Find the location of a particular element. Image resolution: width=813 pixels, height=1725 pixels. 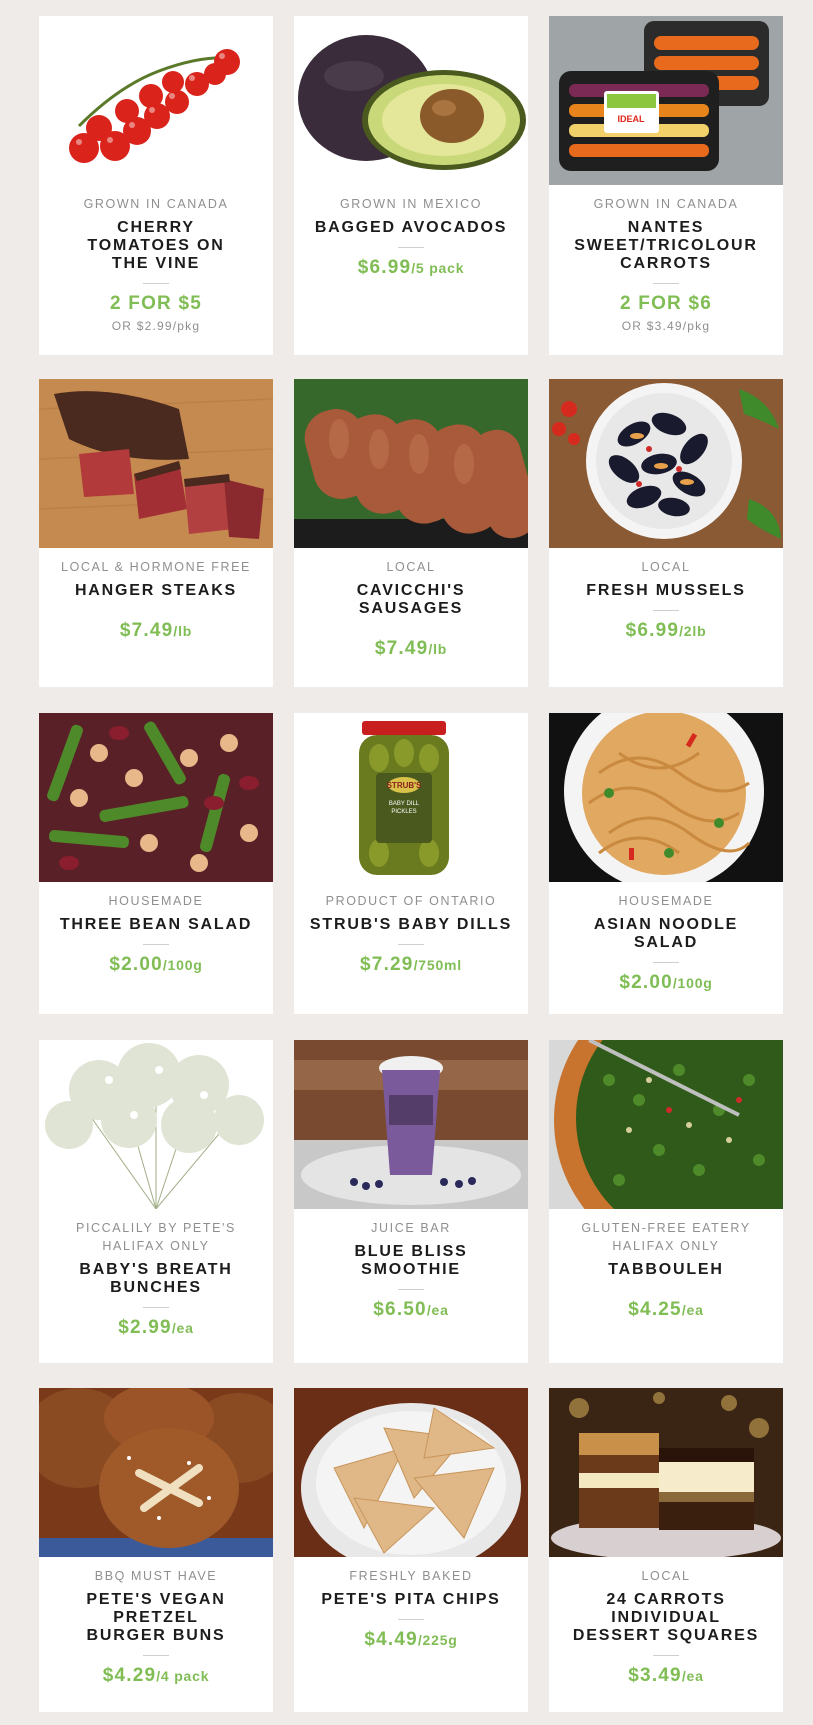

product-name: CAVICCHI'S SAUSAGES is located at coordinates (411, 600).